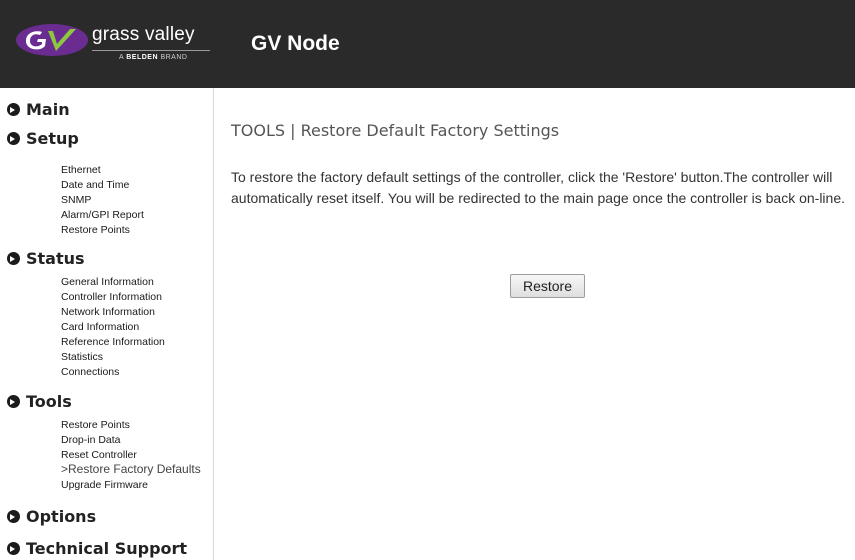 This screenshot has width=855, height=560. I want to click on nav-item-snmp: SNMP, so click(76, 200).